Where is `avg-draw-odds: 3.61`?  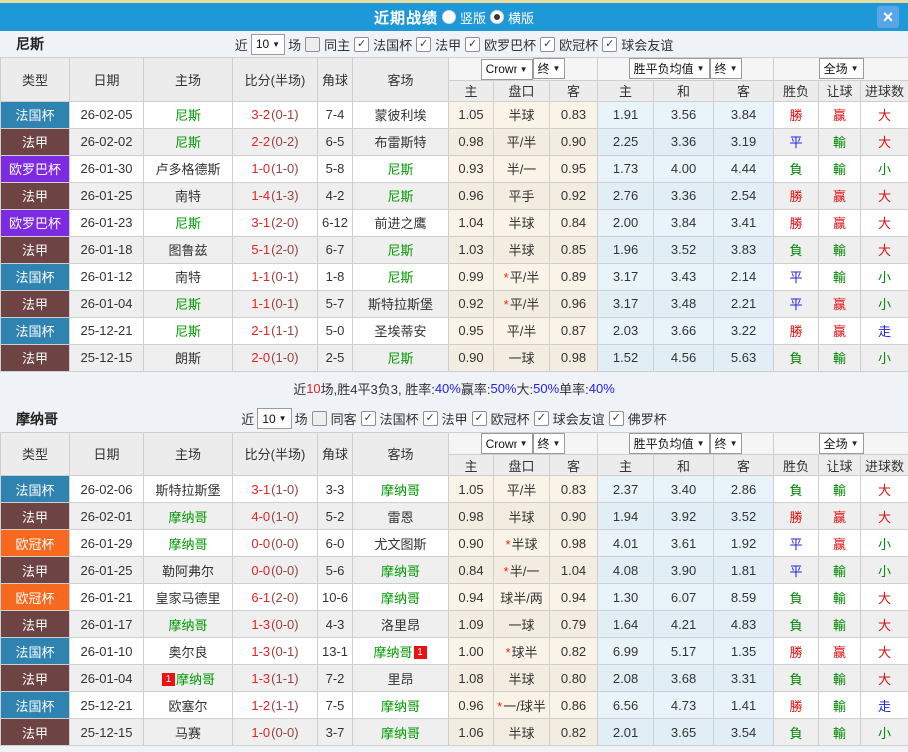 avg-draw-odds: 3.61 is located at coordinates (684, 543).